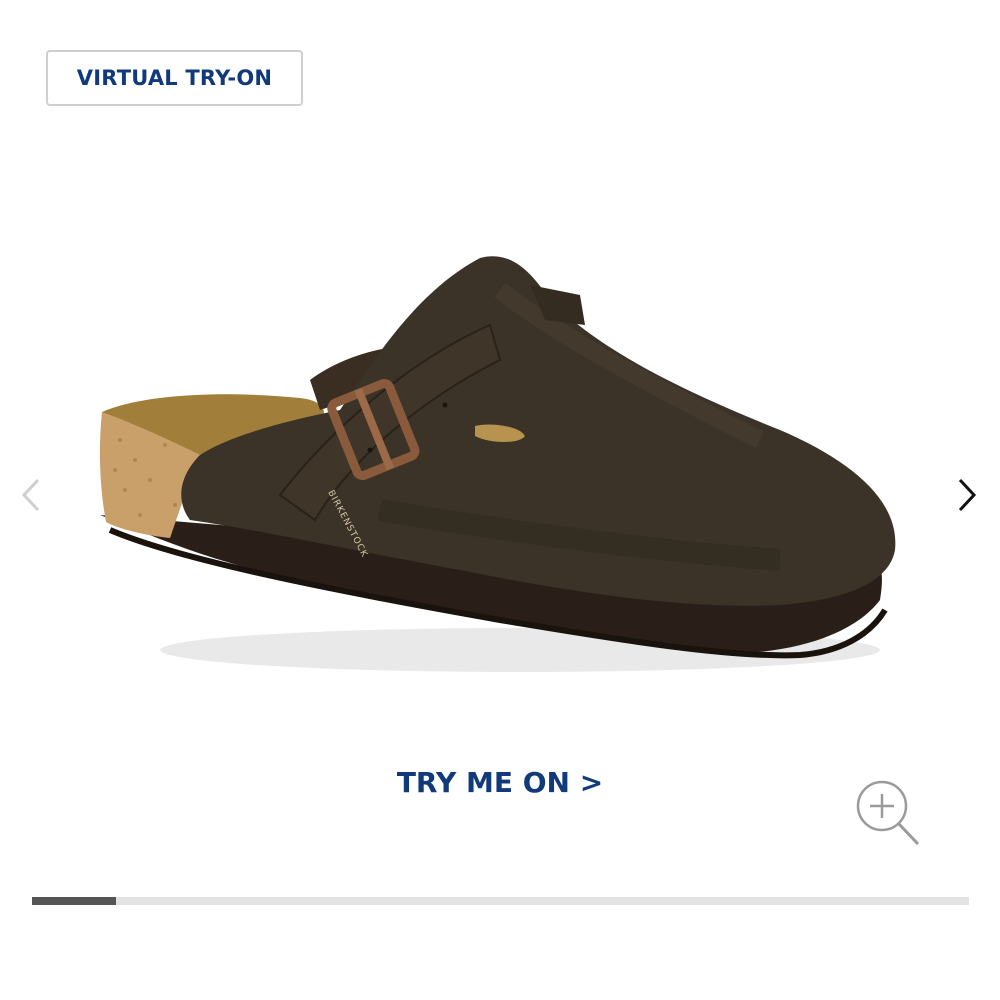  Describe the element at coordinates (174, 78) in the screenshot. I see `virtual-try-on-button: VIRTUAL TRY-ON` at that location.